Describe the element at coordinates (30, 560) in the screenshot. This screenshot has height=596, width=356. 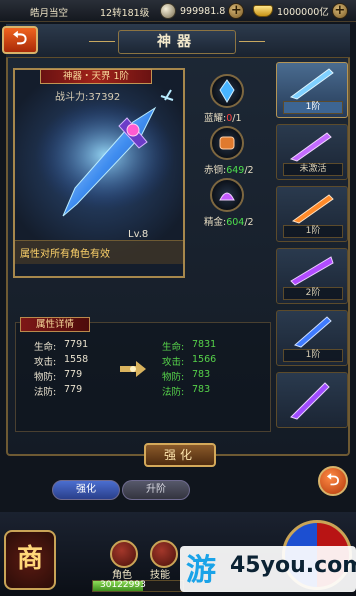
I see `shop-button: 商` at that location.